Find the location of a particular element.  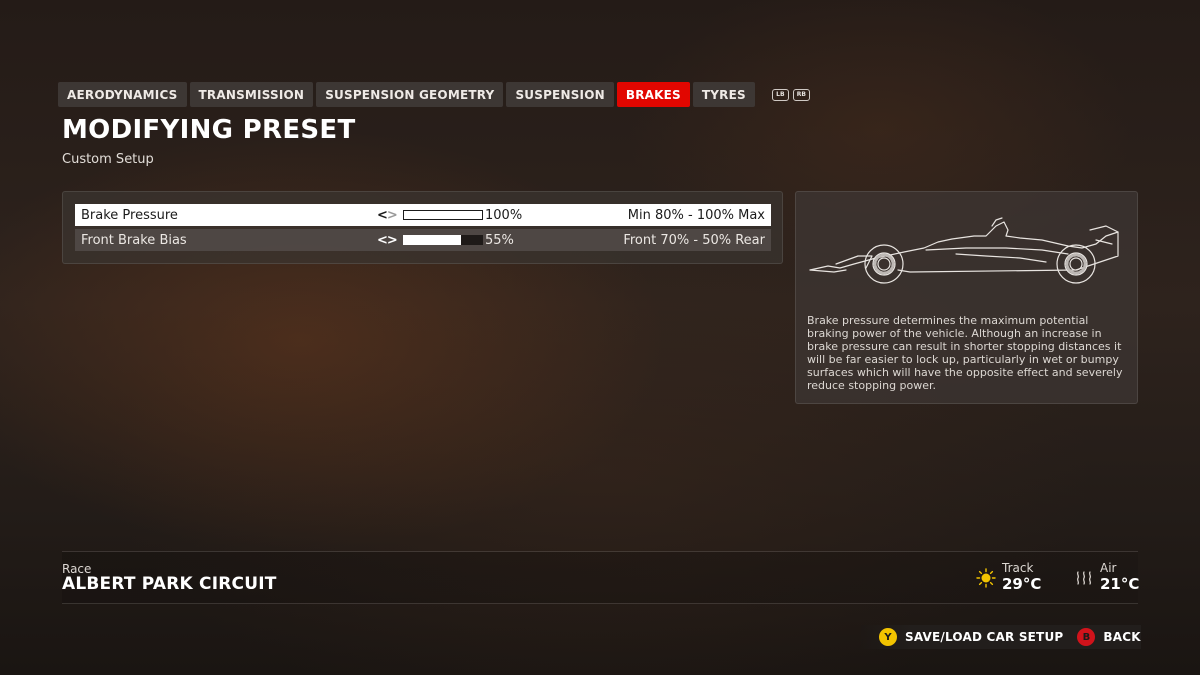

track-value: 29°C is located at coordinates (1022, 584).